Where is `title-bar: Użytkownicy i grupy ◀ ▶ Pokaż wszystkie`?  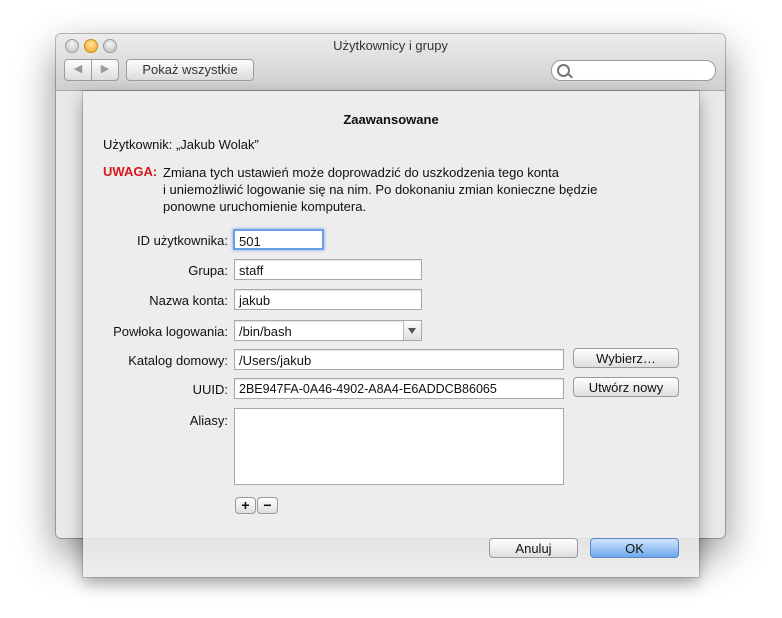 title-bar: Użytkownicy i grupy ◀ ▶ Pokaż wszystkie is located at coordinates (390, 62).